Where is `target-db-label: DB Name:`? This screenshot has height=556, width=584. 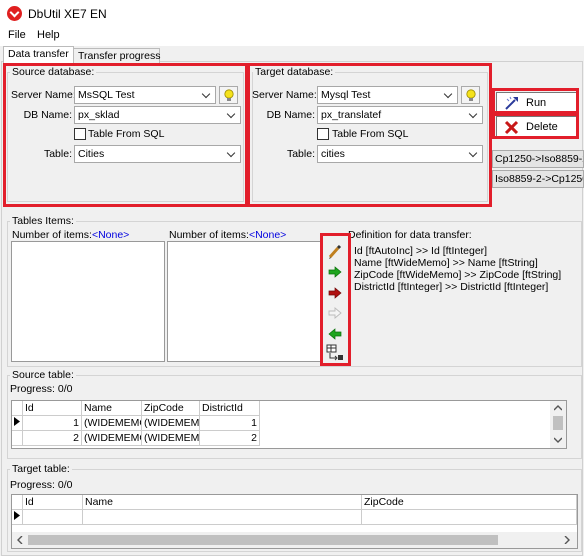 target-db-label: DB Name: is located at coordinates (290, 115).